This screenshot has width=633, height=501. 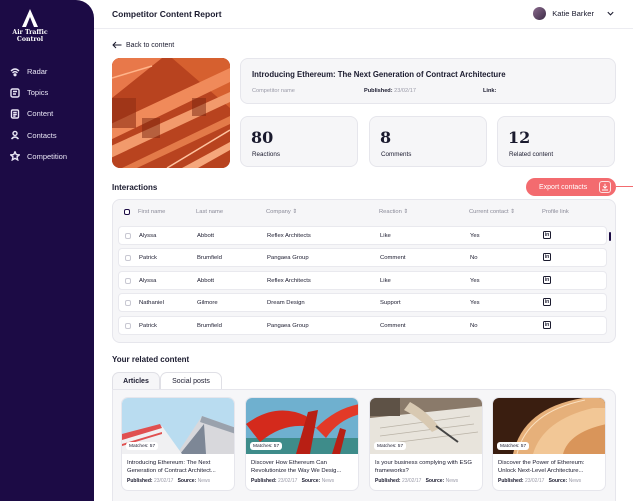 I want to click on sort-icon: ⇕, so click(x=406, y=212).